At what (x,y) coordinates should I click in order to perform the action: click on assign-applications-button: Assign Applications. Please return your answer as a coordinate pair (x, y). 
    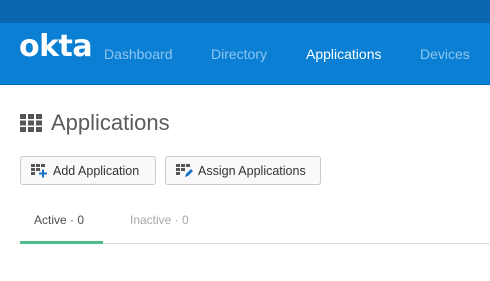
    Looking at the image, I should click on (243, 170).